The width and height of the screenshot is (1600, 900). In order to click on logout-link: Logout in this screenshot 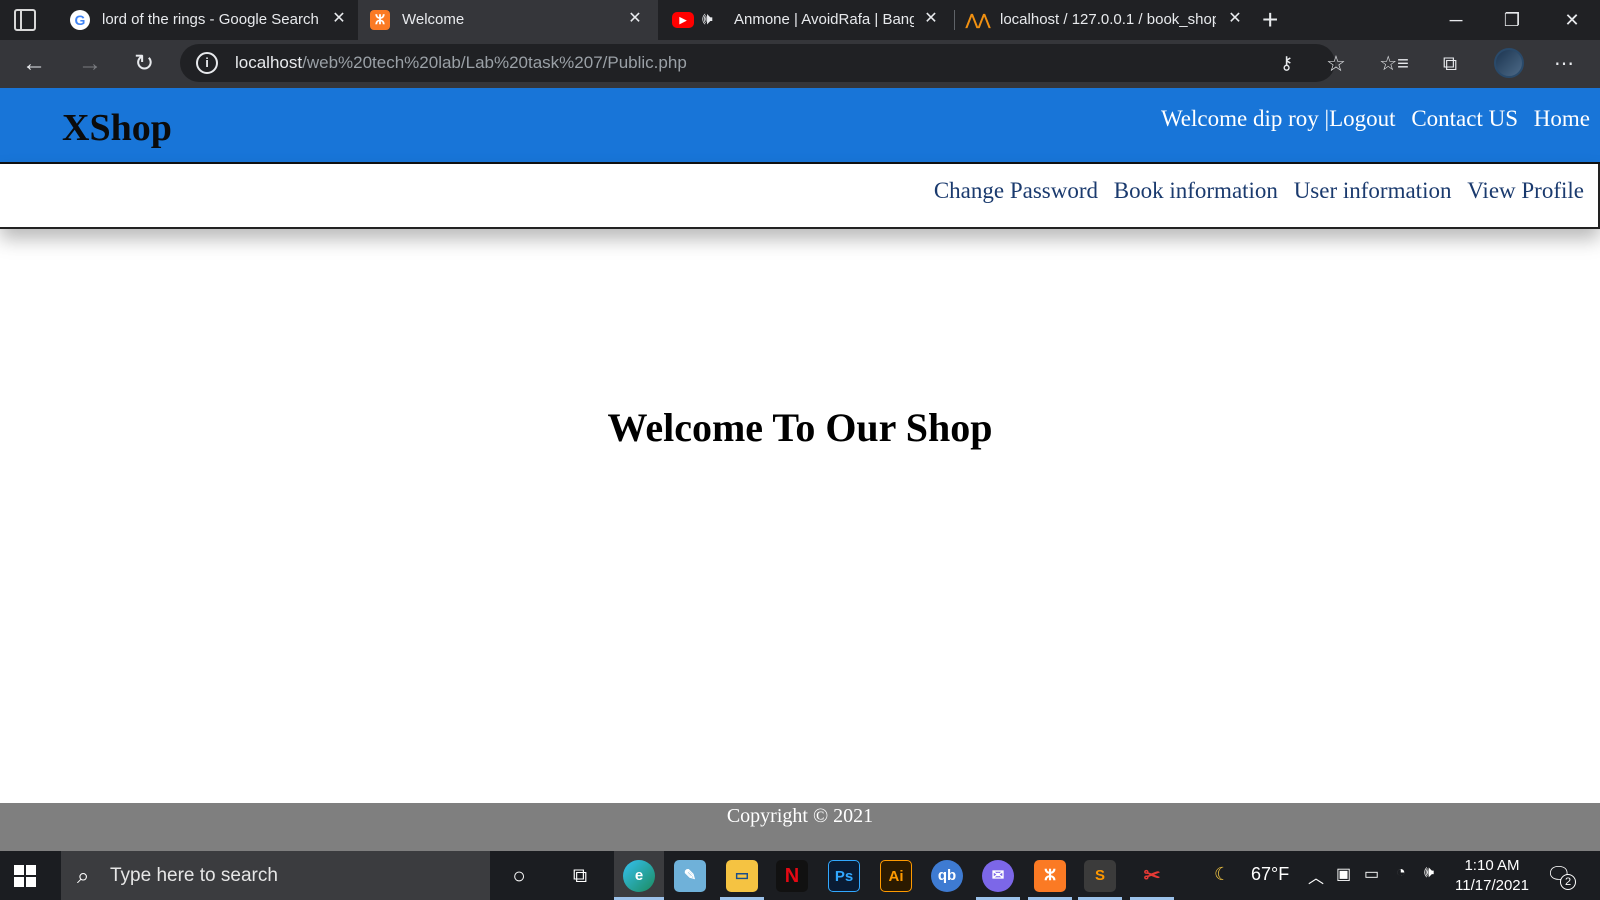, I will do `click(1362, 118)`.